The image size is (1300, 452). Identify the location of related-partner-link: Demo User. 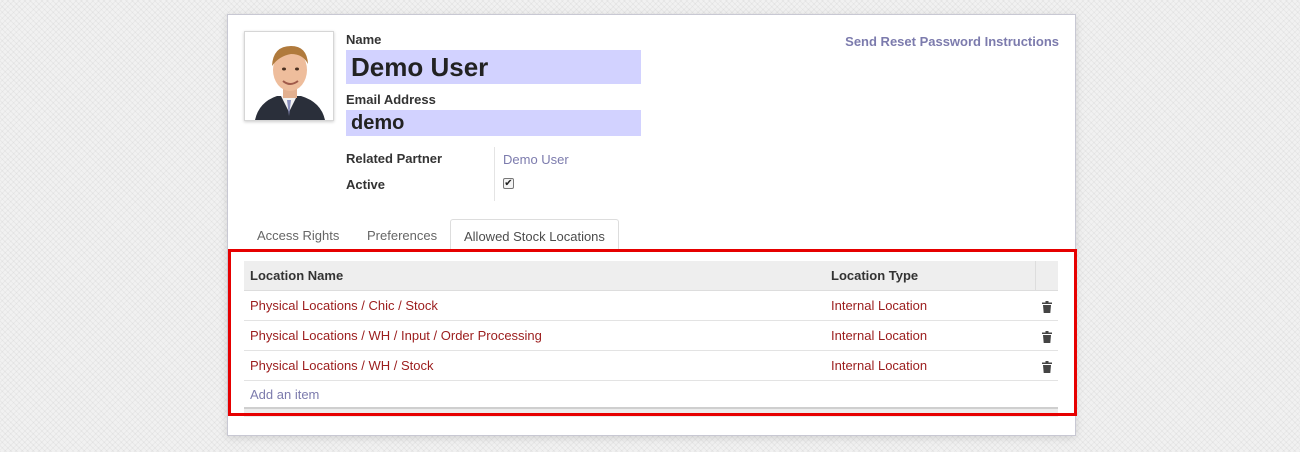
(536, 159).